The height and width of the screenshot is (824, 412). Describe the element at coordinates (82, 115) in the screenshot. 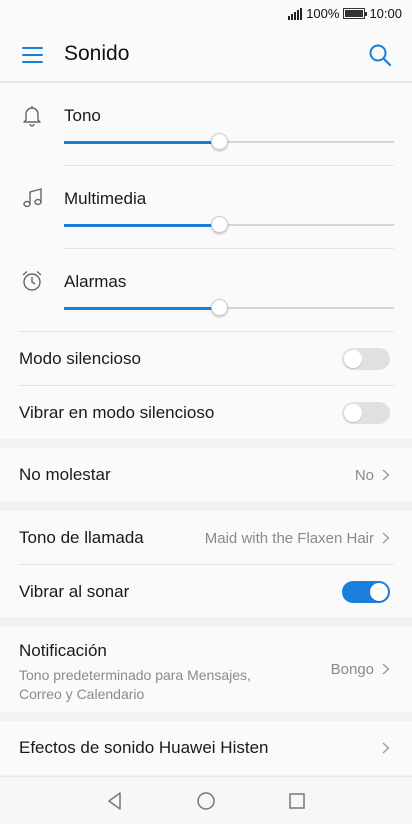

I see `volume-label: Tono` at that location.